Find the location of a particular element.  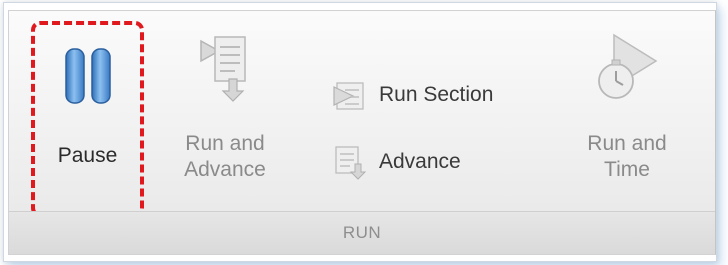

run-section-icon is located at coordinates (349, 95).